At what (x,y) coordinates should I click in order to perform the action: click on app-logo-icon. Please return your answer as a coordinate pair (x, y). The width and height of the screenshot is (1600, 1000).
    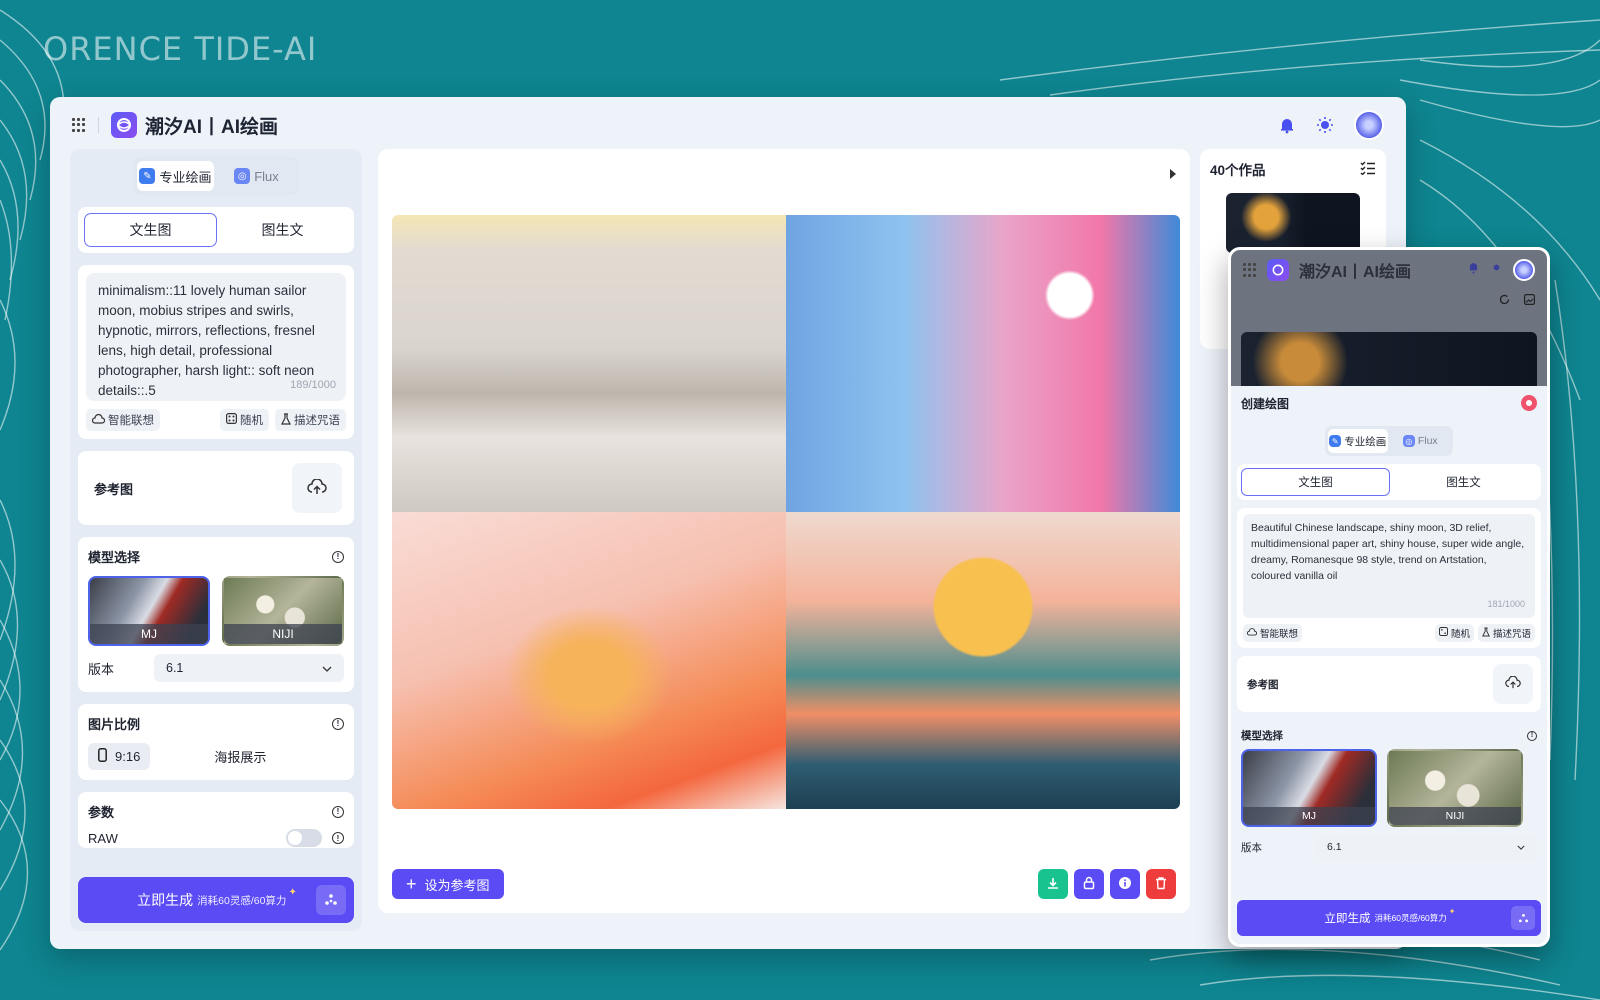
    Looking at the image, I should click on (124, 125).